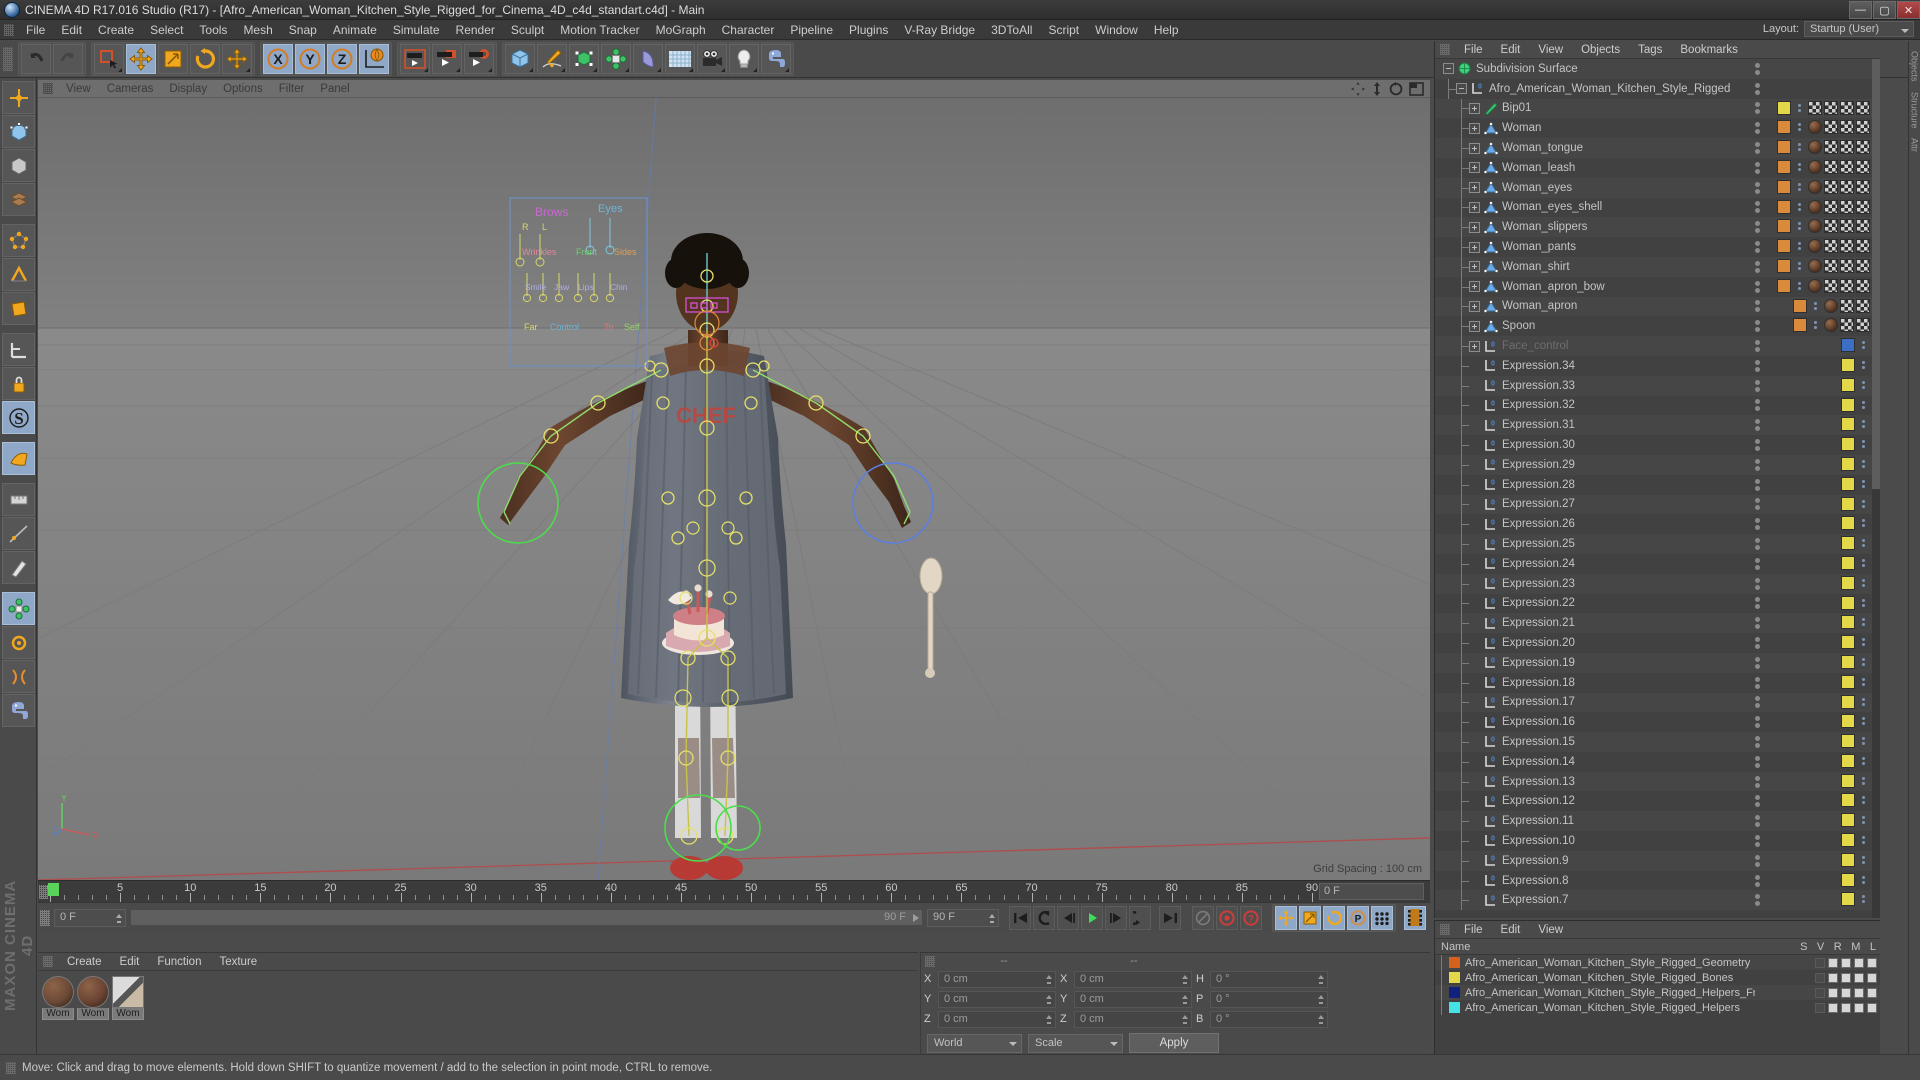 This screenshot has height=1080, width=1920. What do you see at coordinates (257, 30) in the screenshot?
I see `menu-mesh: Mesh` at bounding box center [257, 30].